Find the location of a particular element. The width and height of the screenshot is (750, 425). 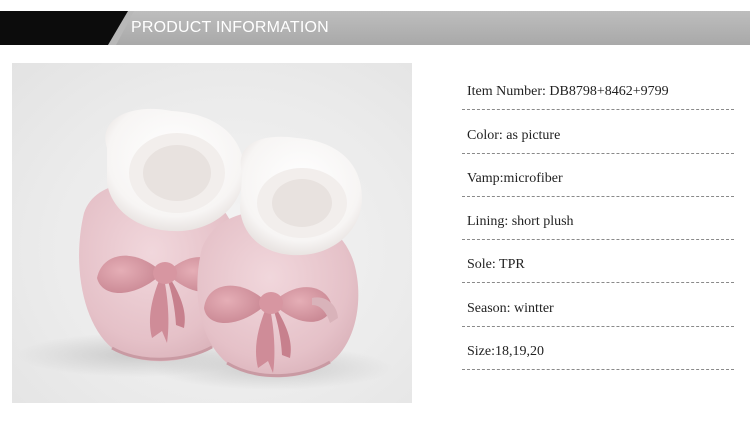

item-number-text: Item Number: DB8798+8462+9799 is located at coordinates (568, 92).